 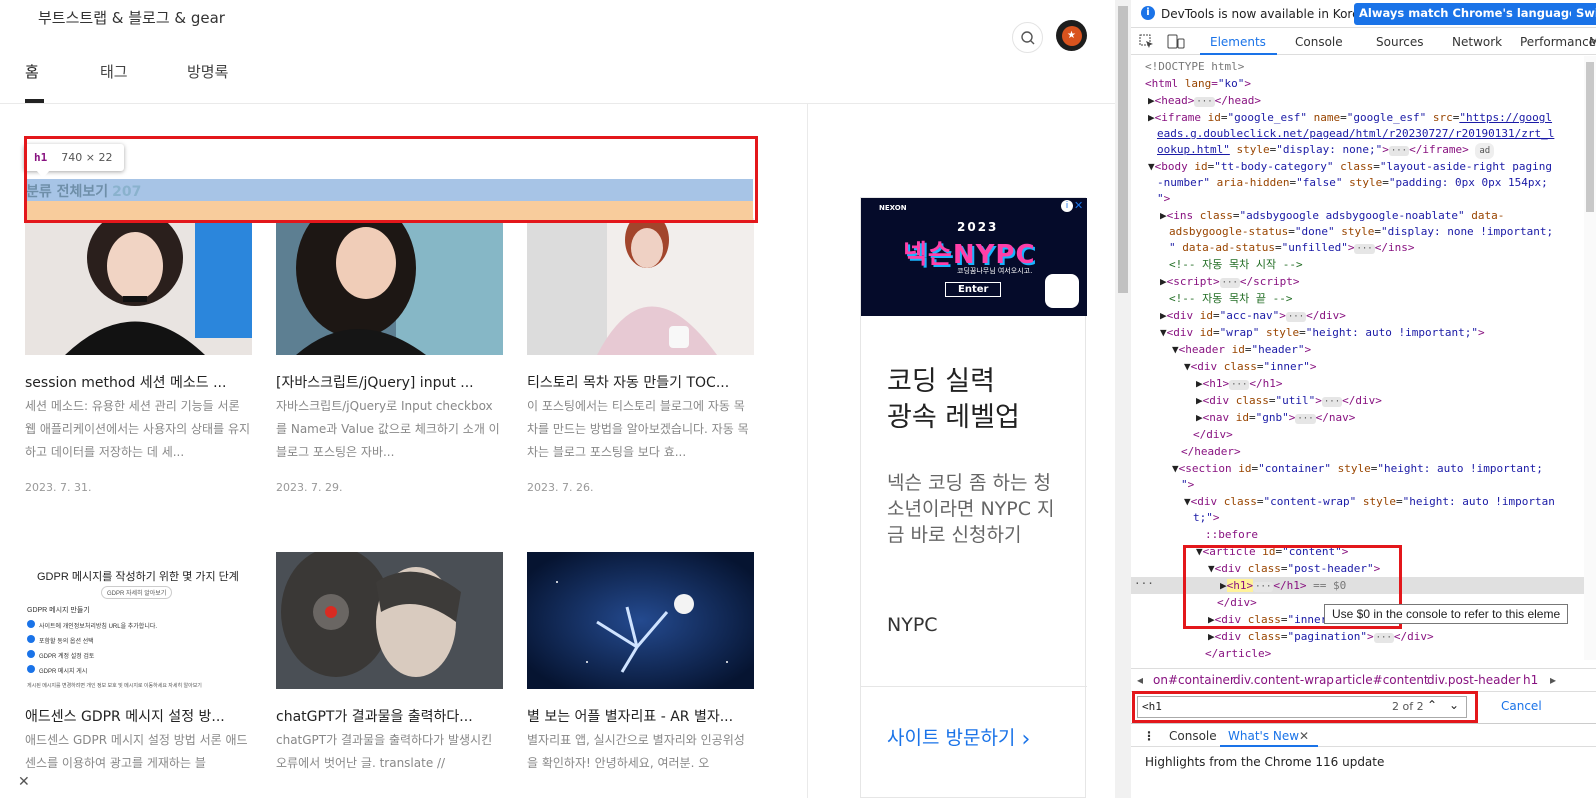 I want to click on dom-node: <html lang="ko">, so click(x=1198, y=84).